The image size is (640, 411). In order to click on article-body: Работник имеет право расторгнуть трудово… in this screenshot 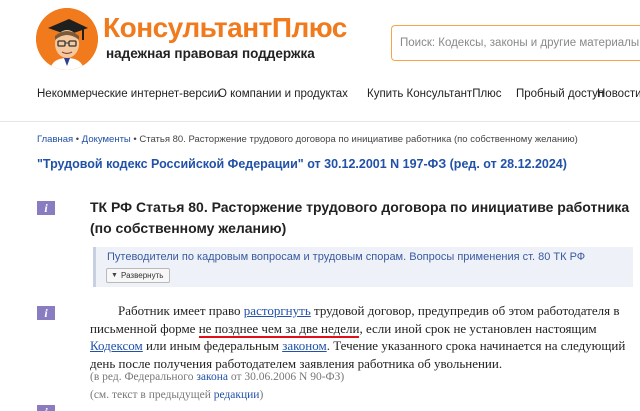, I will do `click(360, 337)`.